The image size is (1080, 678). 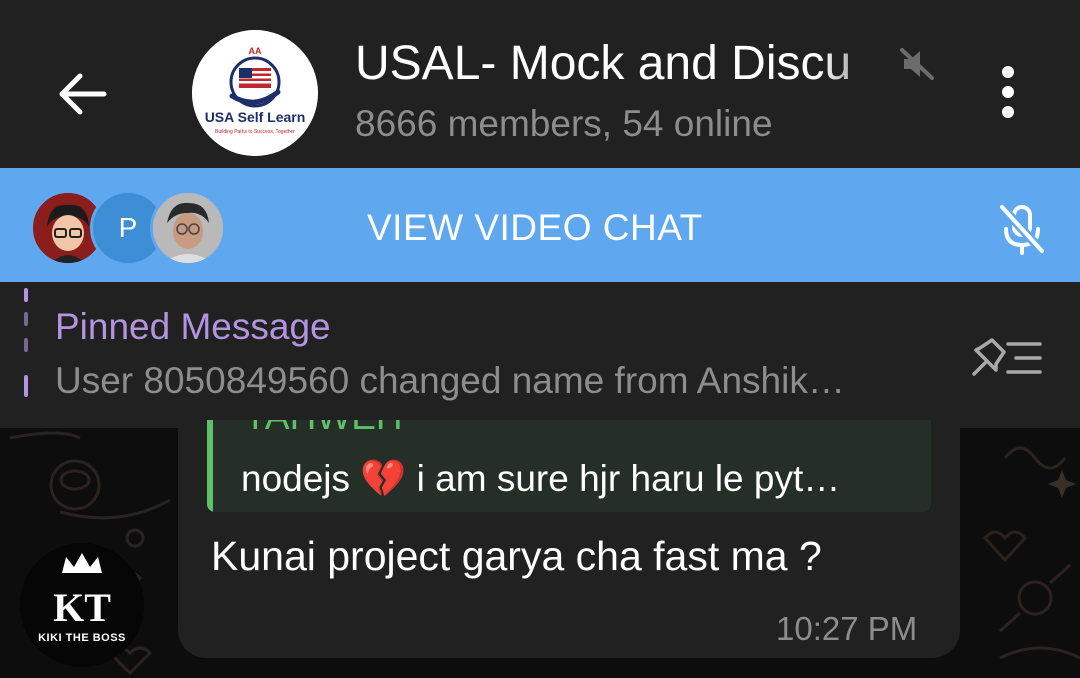 I want to click on participant-avatar, so click(x=188, y=228).